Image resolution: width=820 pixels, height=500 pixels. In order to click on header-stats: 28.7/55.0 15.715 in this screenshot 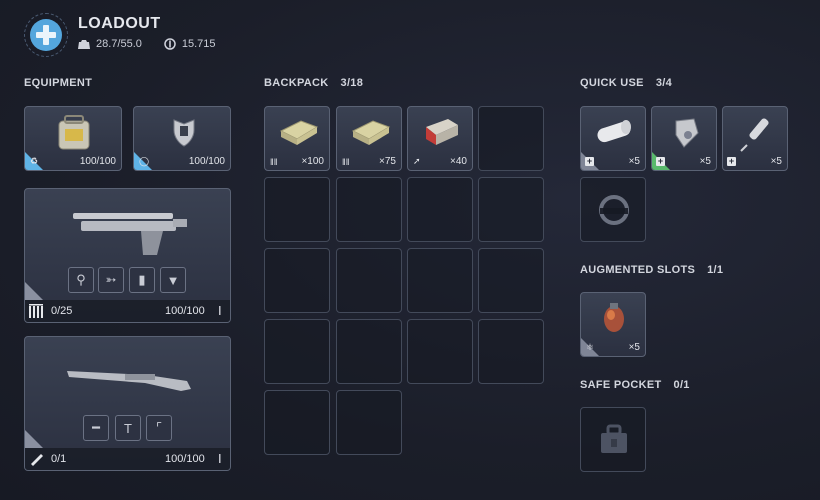, I will do `click(147, 44)`.